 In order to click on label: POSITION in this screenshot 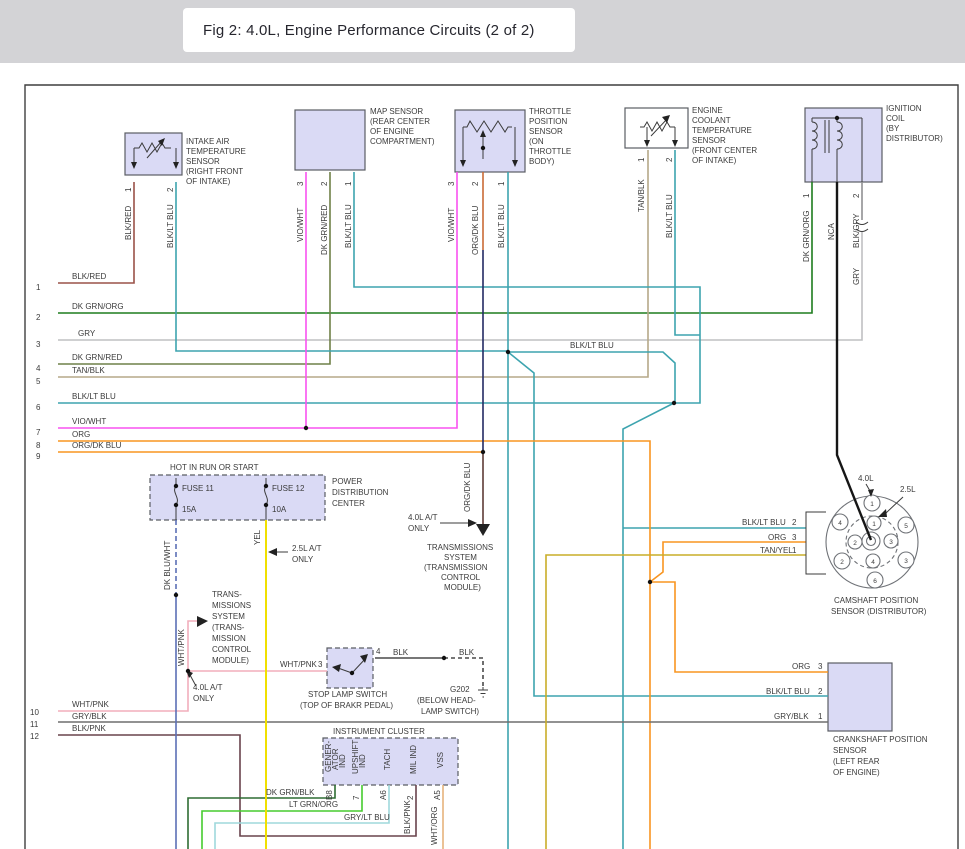, I will do `click(548, 121)`.